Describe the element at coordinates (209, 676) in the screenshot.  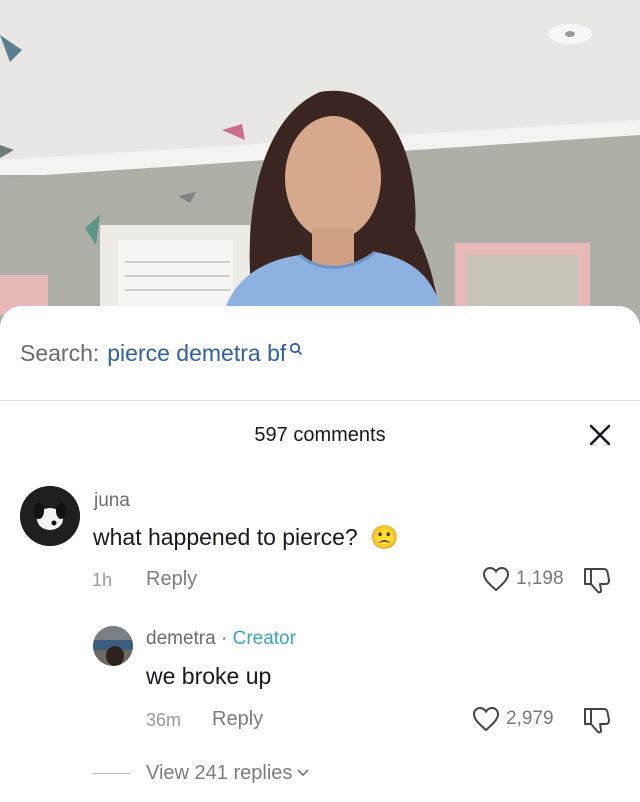
I see `reply-text: we broke up` at that location.